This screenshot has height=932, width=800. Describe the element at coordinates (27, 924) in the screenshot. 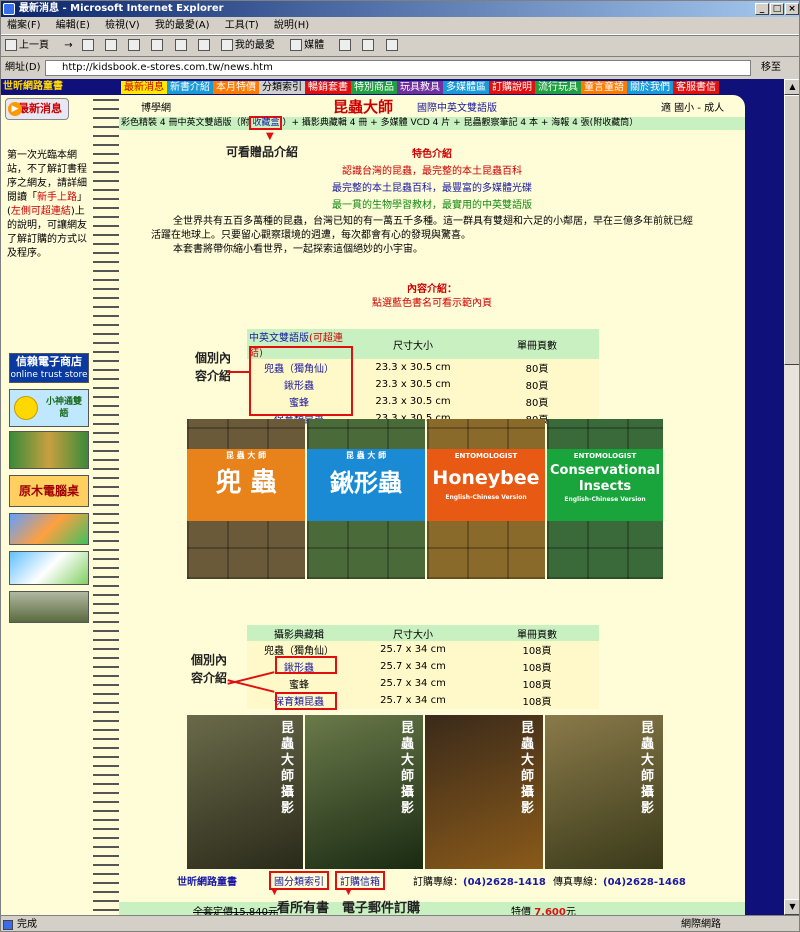

I see `status-text: 完成` at that location.